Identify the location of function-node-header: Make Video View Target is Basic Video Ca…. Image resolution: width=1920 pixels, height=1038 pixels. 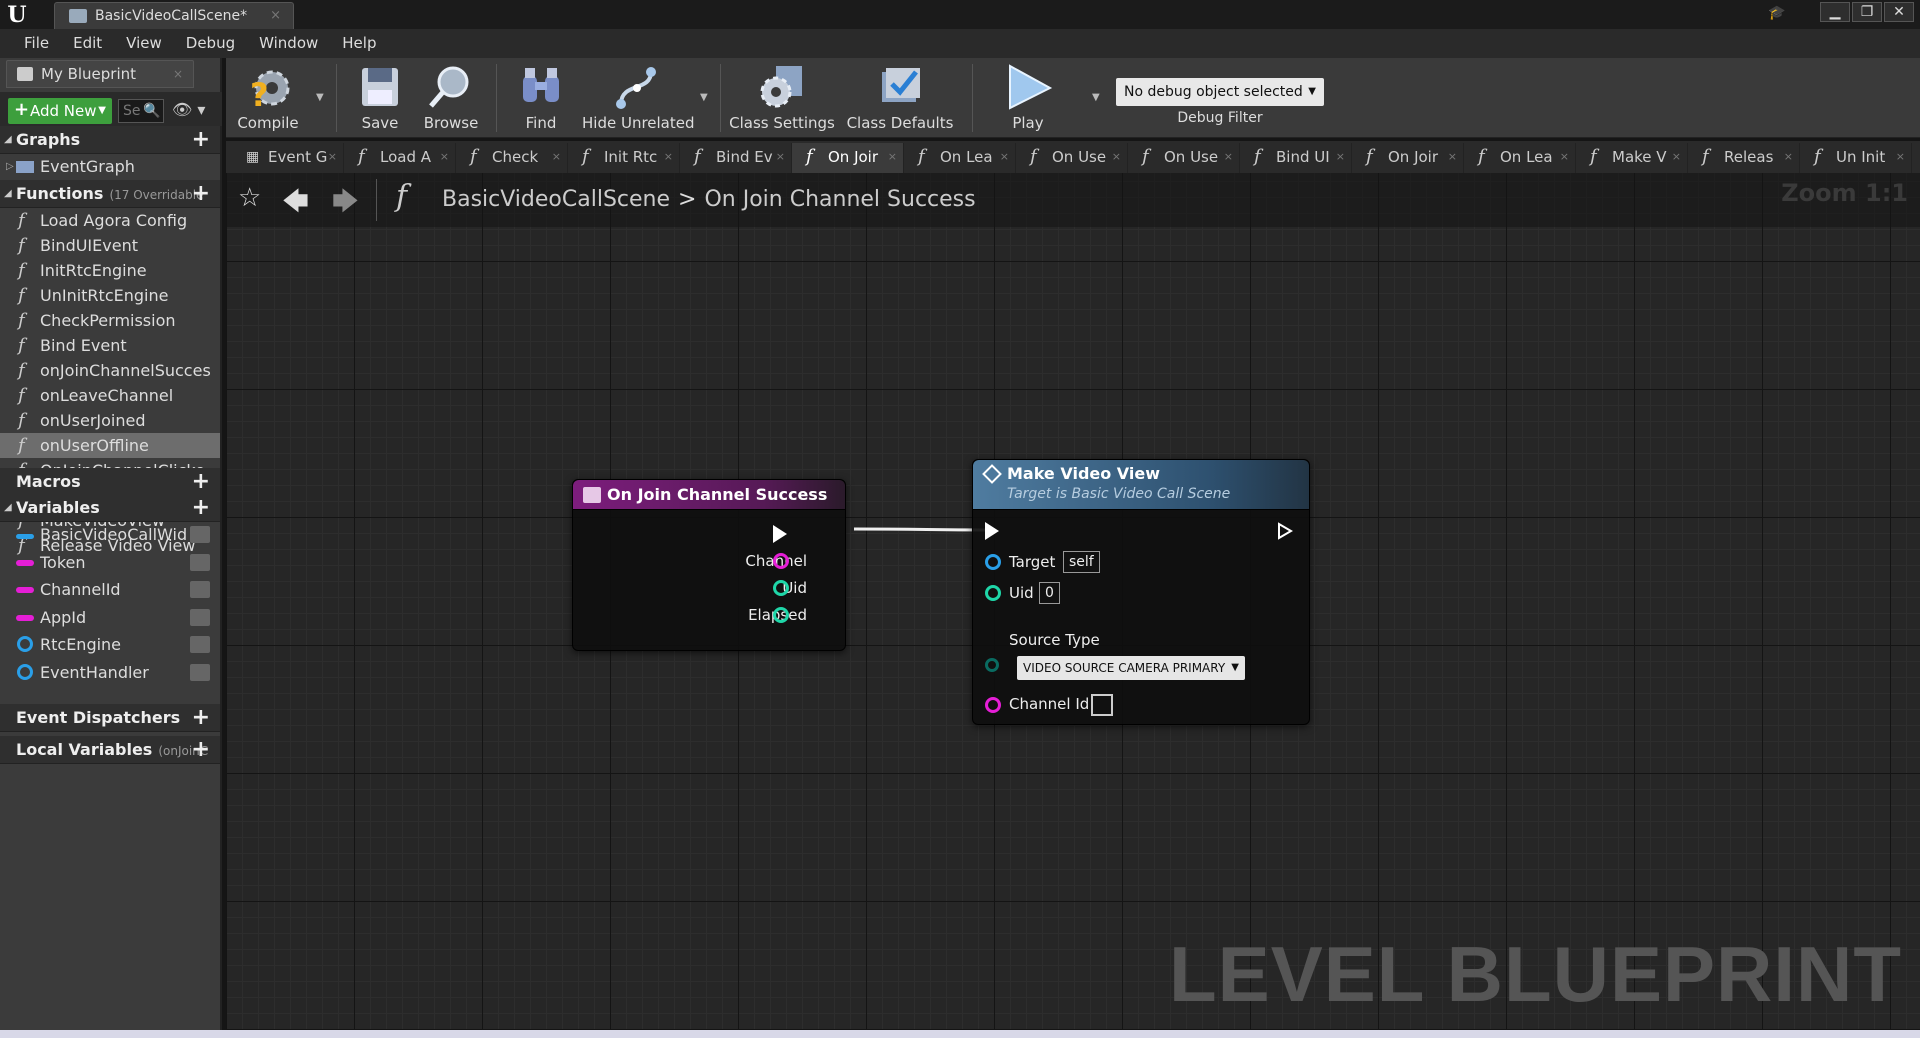
(1141, 485).